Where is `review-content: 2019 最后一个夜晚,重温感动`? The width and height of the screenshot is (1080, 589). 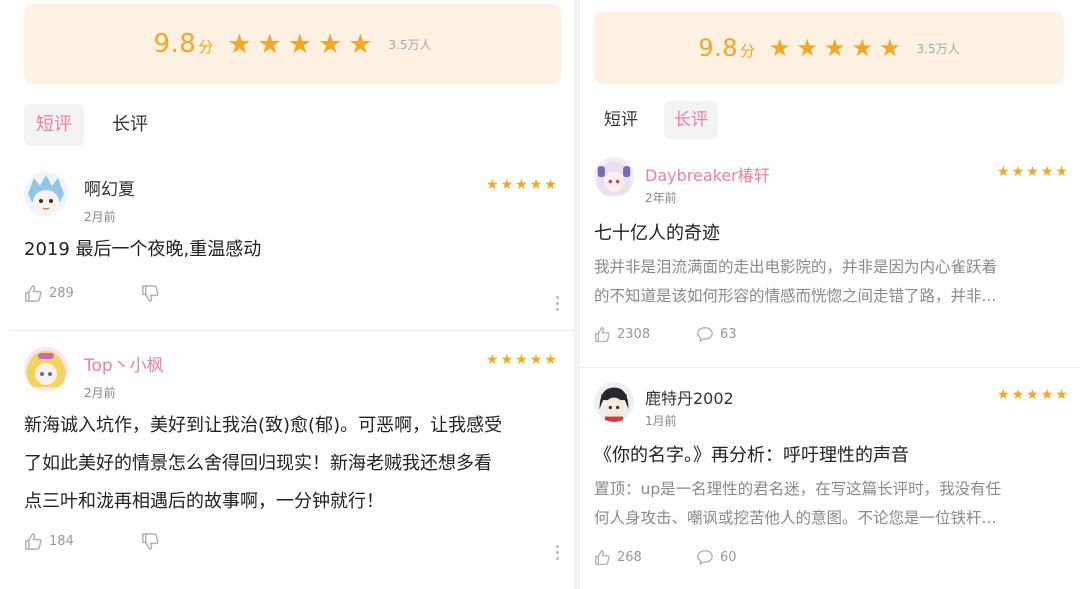 review-content: 2019 最后一个夜晚,重温感动 is located at coordinates (142, 250).